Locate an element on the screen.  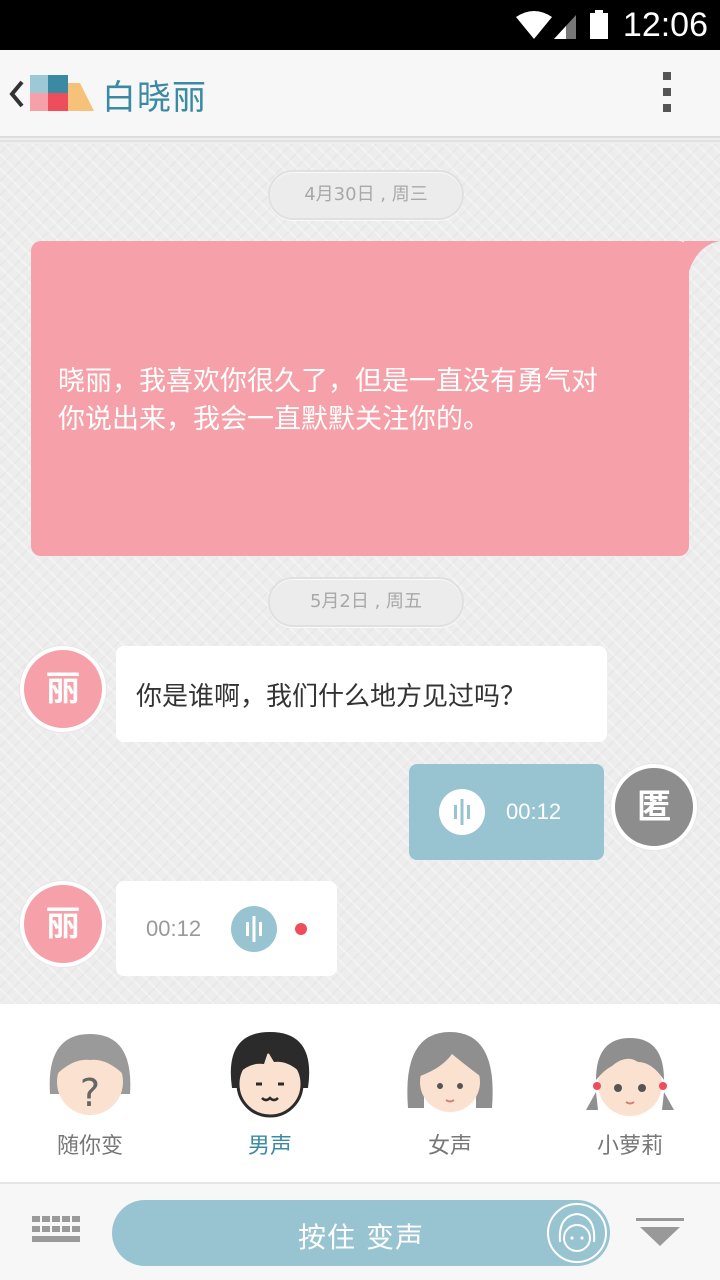
card-message-text: 晓丽，我喜欢你很久了，但是一直没有勇气对你说出来，我会一直默默关注你的。 is located at coordinates (328, 400).